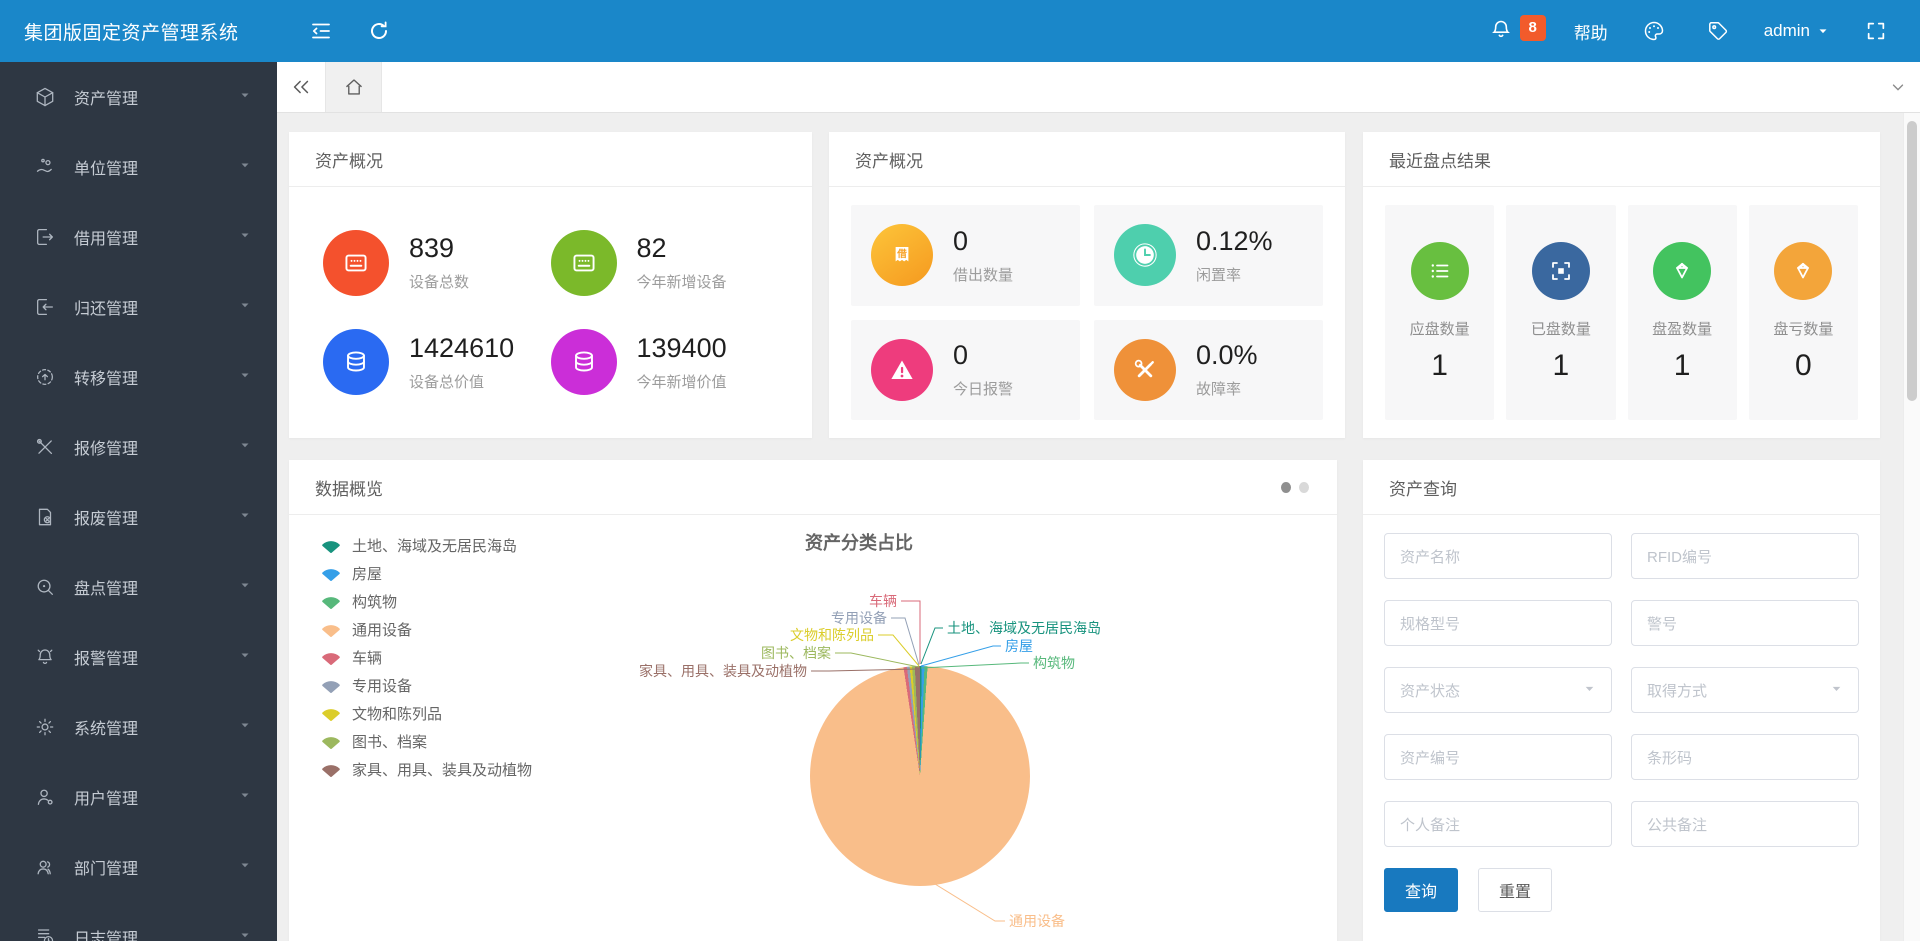  I want to click on select-placeholder: 取得方式, so click(1677, 691).